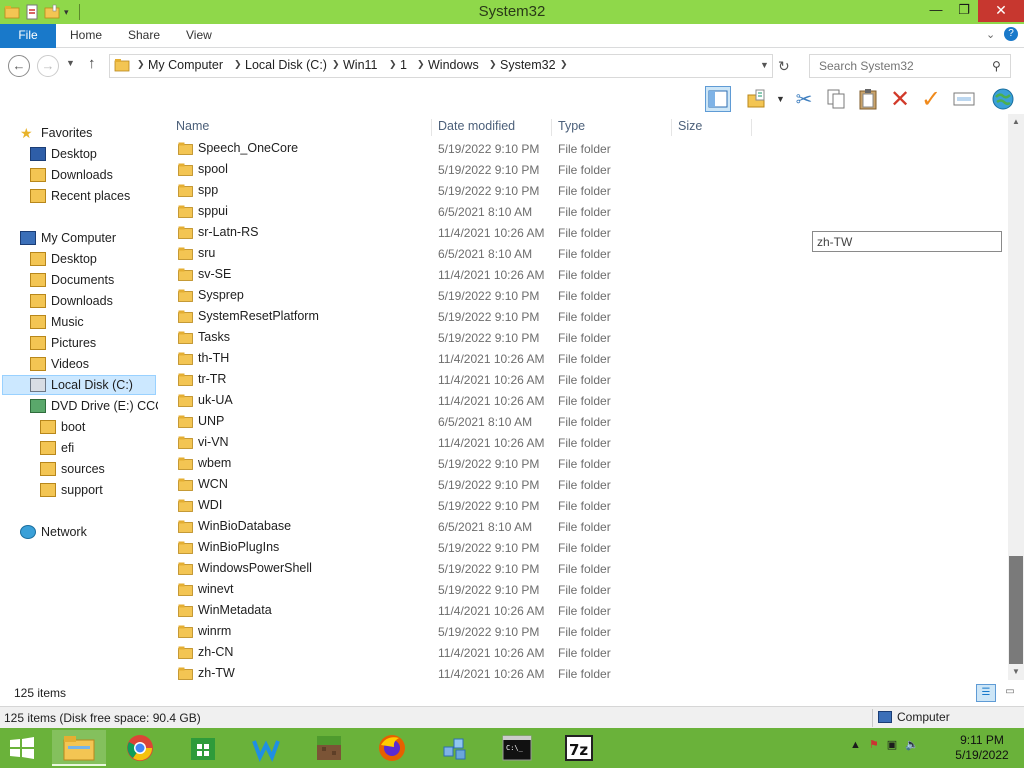  Describe the element at coordinates (512, 12) in the screenshot. I see `title-bar: ▾ System32 — ❐ ✕` at that location.